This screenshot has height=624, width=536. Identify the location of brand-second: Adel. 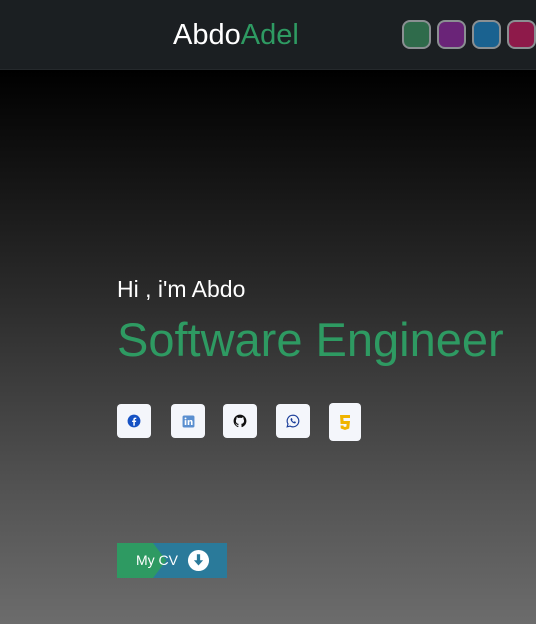
(269, 35).